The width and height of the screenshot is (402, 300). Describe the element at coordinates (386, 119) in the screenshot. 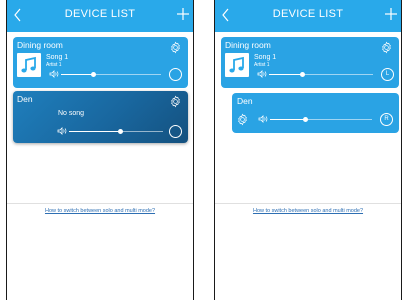

I see `channel-right-button: R` at that location.